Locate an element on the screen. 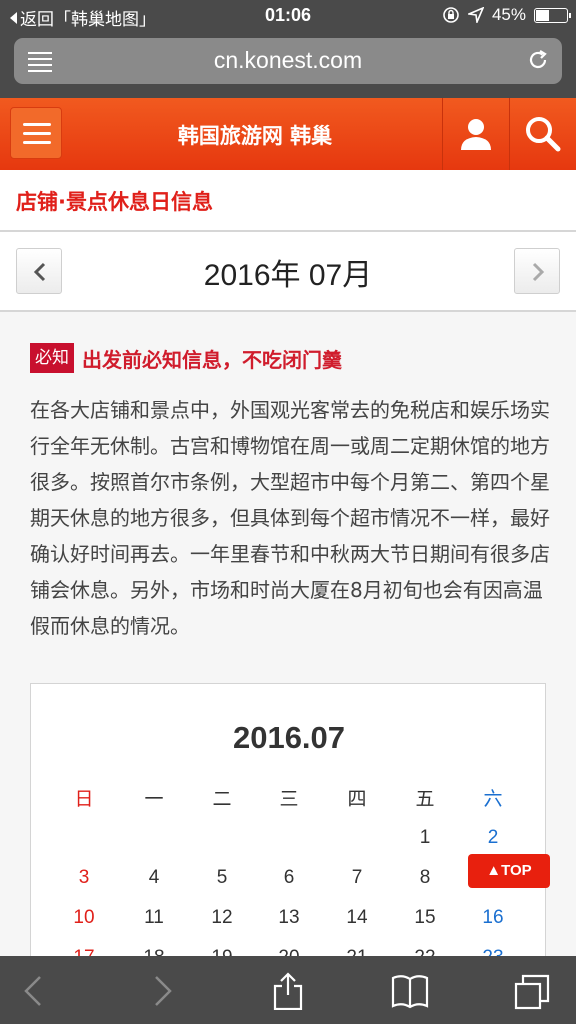 This screenshot has width=576, height=1024. current-month: 2016年 07月 is located at coordinates (288, 275).